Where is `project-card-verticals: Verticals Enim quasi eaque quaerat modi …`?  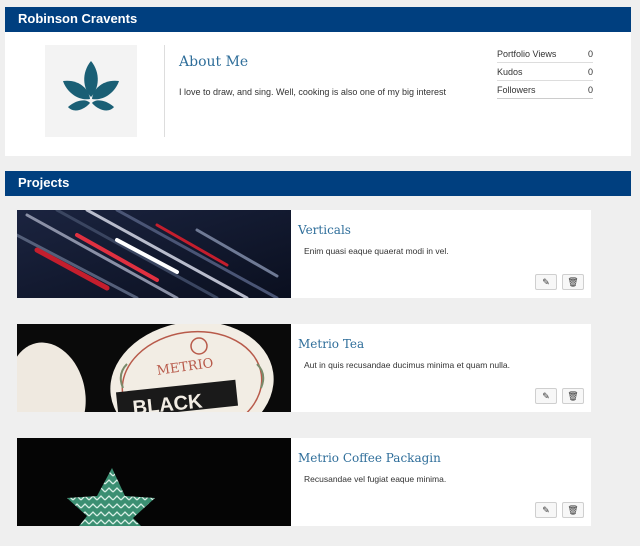
project-card-verticals: Verticals Enim quasi eaque quaerat modi … is located at coordinates (304, 254).